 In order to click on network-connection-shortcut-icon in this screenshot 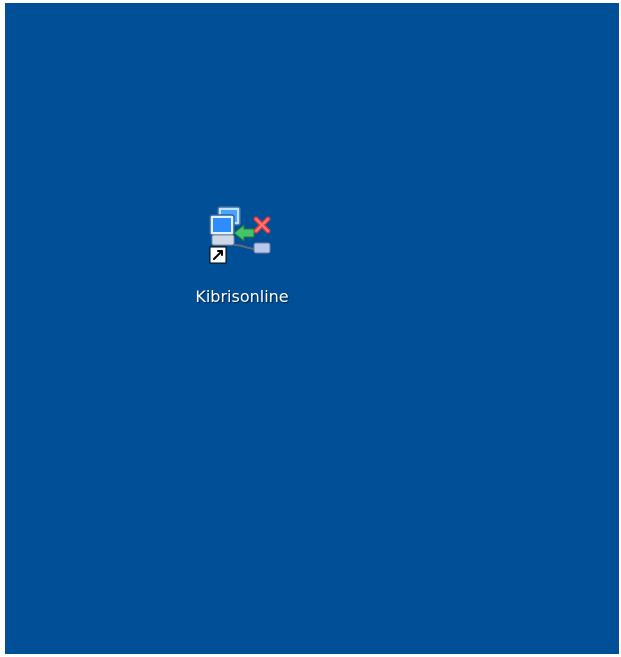, I will do `click(239, 238)`.